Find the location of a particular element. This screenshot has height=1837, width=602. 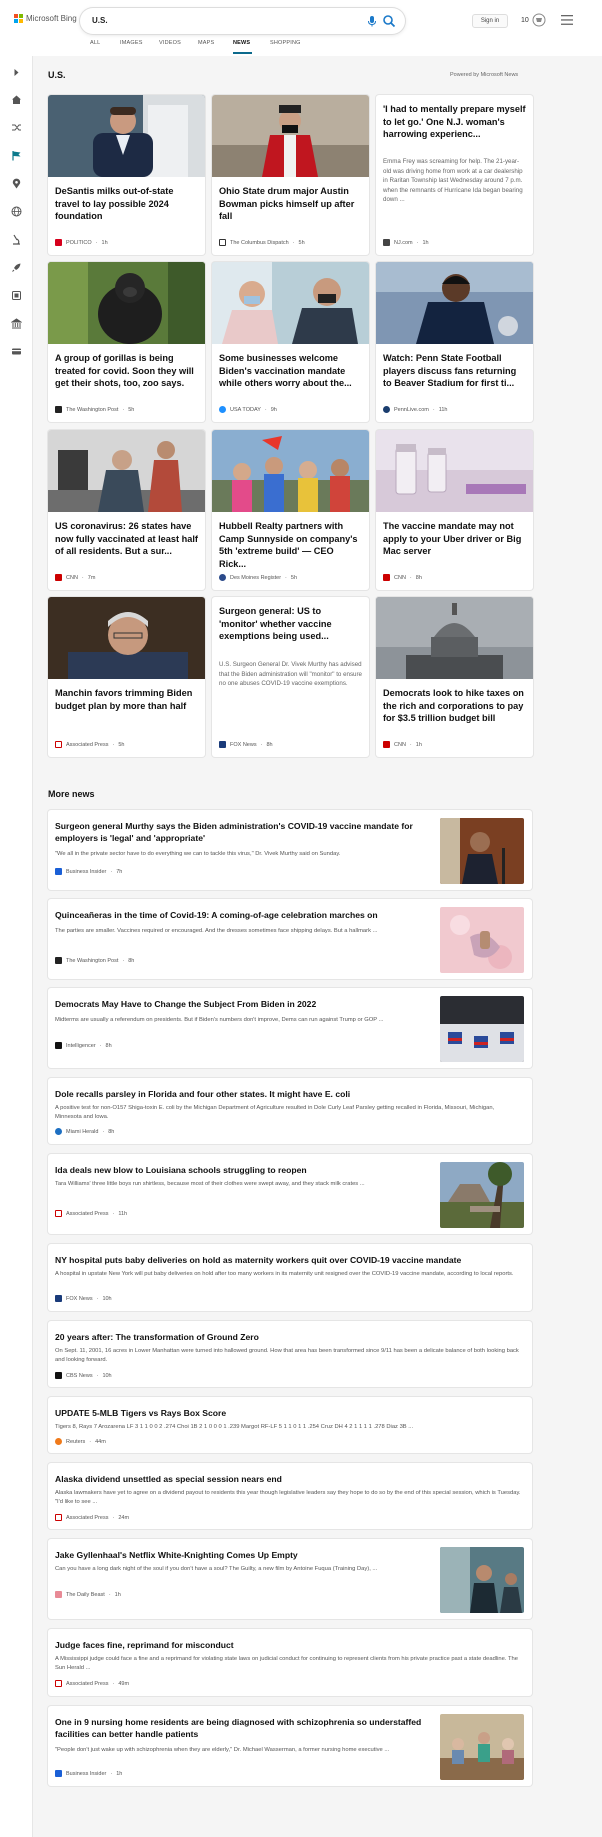

rocket-icon is located at coordinates (16, 267).